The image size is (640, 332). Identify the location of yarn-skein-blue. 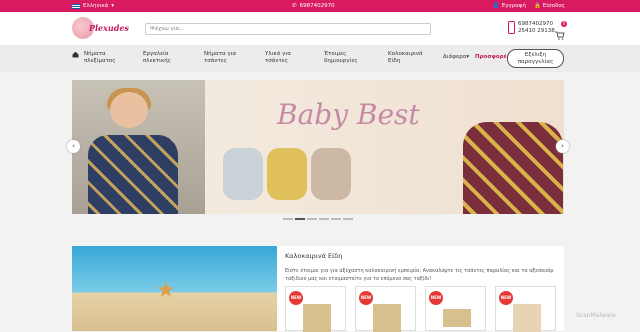
(243, 174).